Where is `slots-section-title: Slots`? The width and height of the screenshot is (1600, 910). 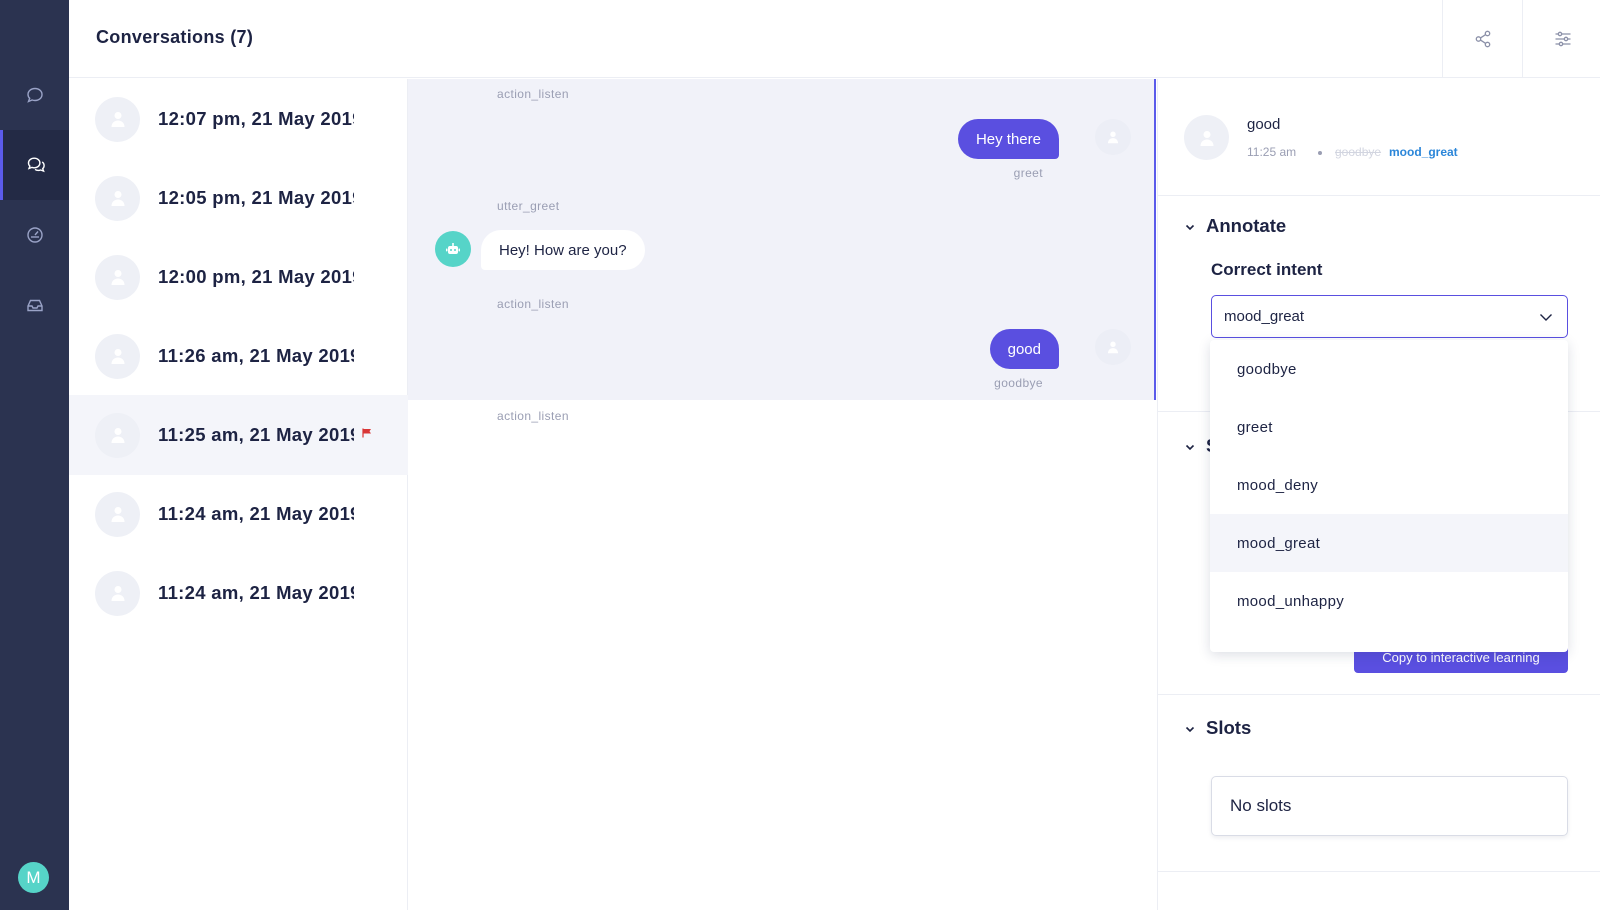
slots-section-title: Slots is located at coordinates (1228, 728).